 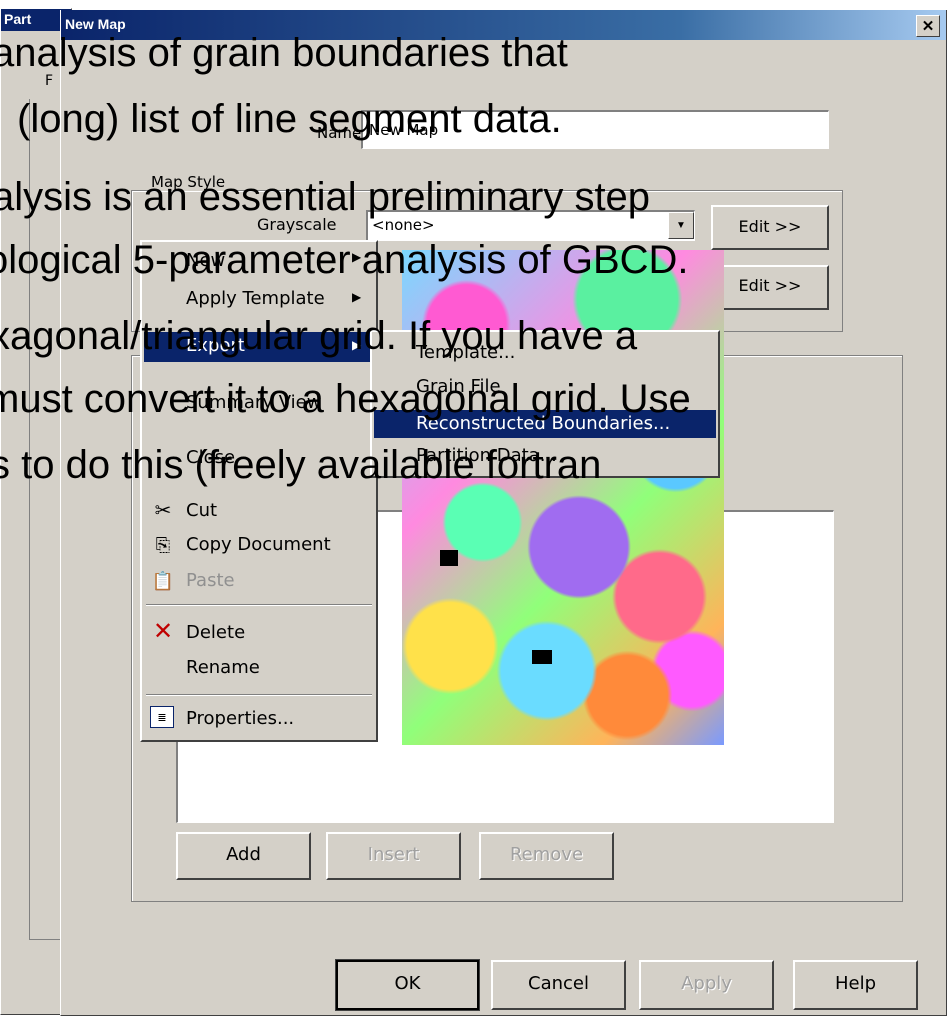 I want to click on paste-icon: 📋, so click(x=163, y=580).